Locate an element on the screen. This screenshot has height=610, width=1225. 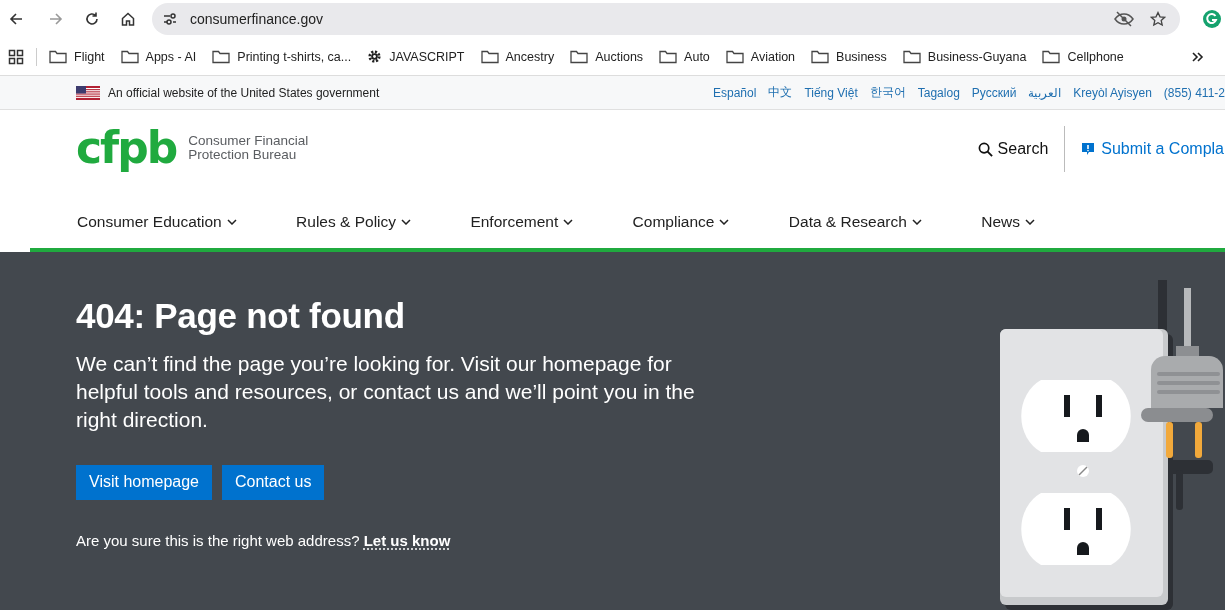
bookmark-item: Business is located at coordinates (849, 56).